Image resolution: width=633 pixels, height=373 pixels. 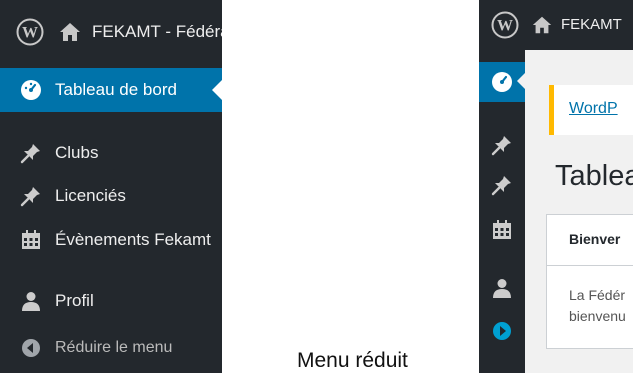 I want to click on menu-label-dashboard: Tableau de bord, so click(x=116, y=89).